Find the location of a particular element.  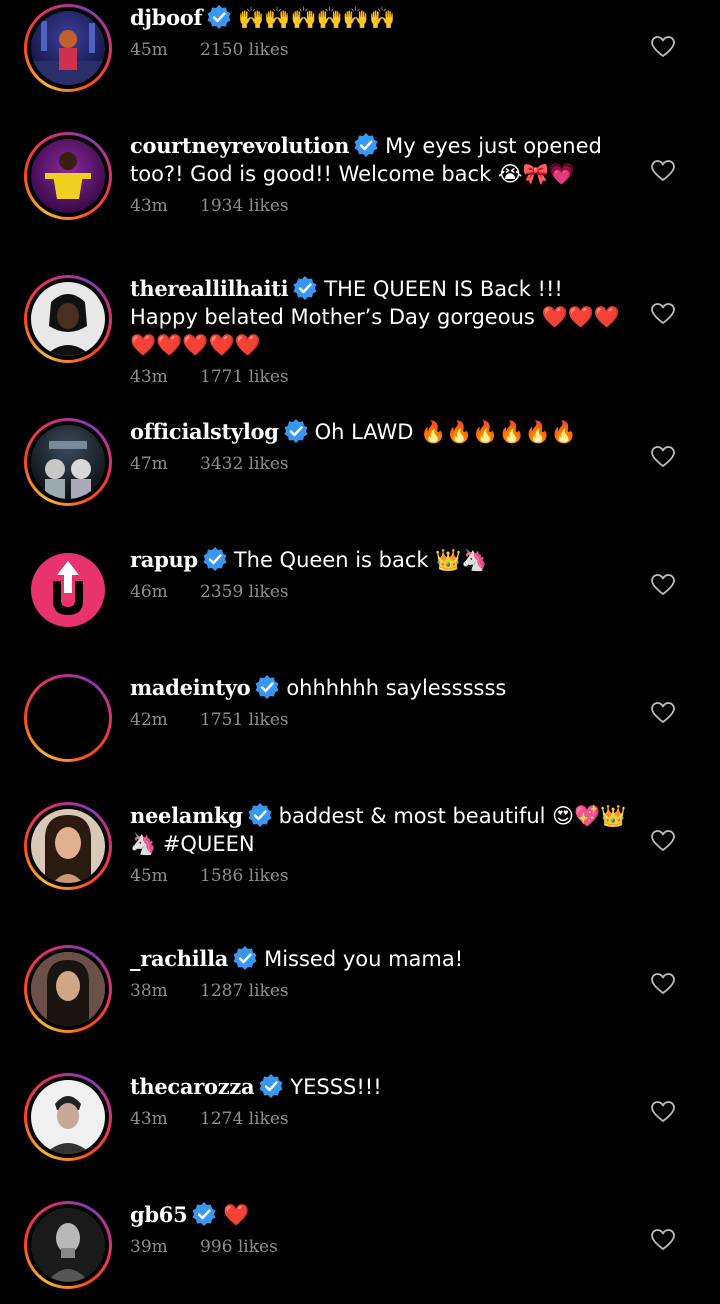

comment-text: ❤️ is located at coordinates (236, 1215).